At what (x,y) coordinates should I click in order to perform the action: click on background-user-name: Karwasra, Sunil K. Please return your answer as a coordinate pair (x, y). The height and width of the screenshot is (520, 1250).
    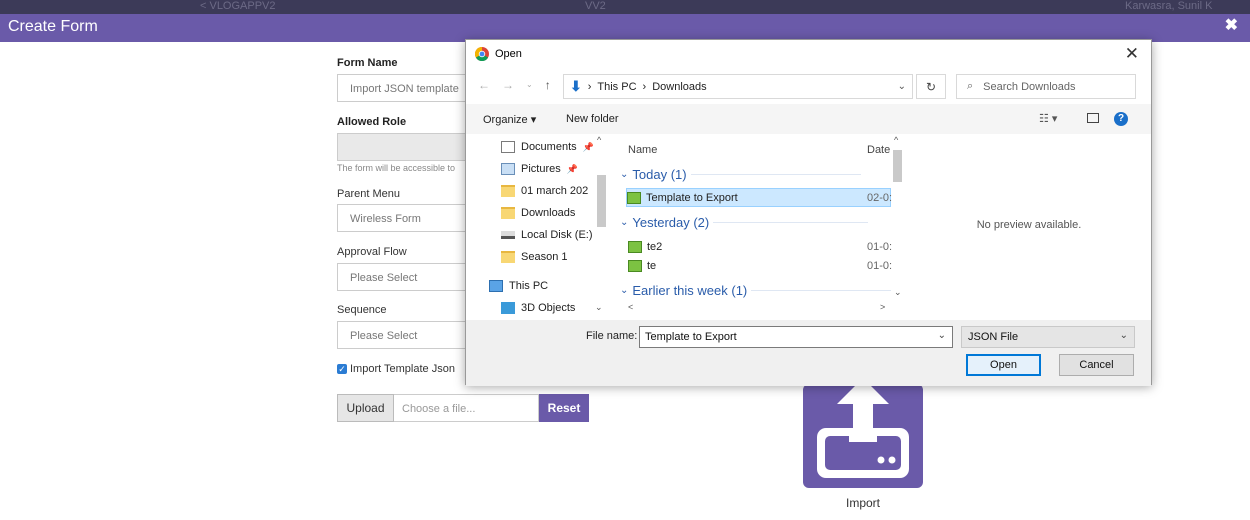
    Looking at the image, I should click on (1169, 6).